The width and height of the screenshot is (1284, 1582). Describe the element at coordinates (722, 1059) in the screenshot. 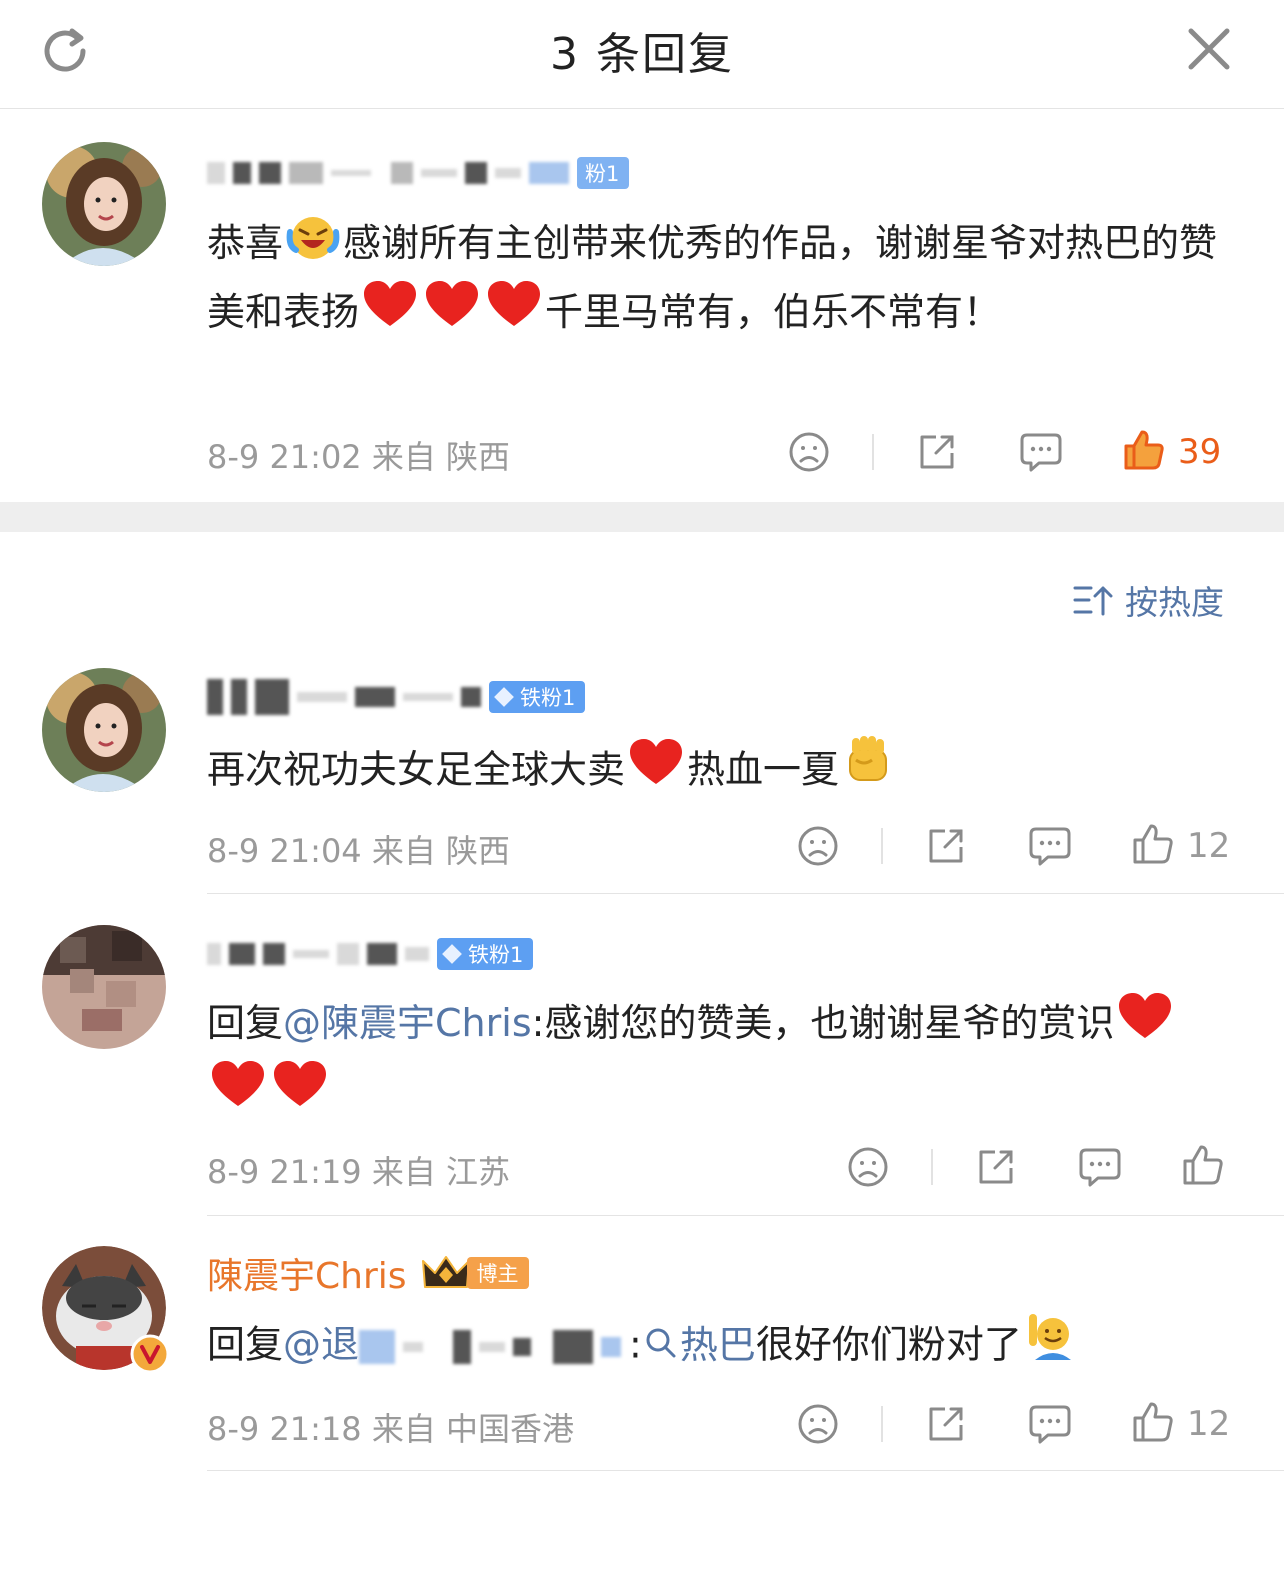

I see `reply-text: 回复@陳震宇Chris:感谢您的赞美，也谢谢星爷的赏识` at that location.